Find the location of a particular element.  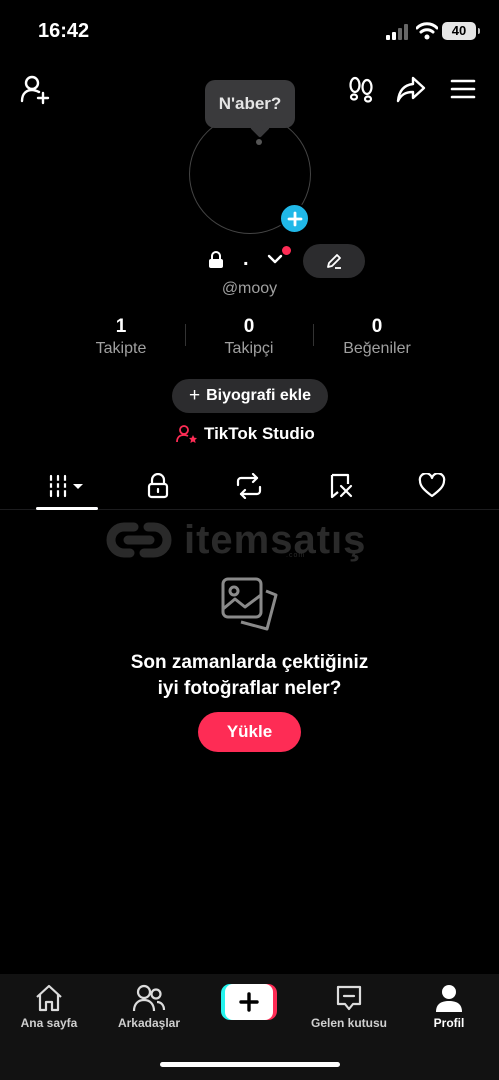

nav-home-label: Ana sayfa is located at coordinates (49, 1023).